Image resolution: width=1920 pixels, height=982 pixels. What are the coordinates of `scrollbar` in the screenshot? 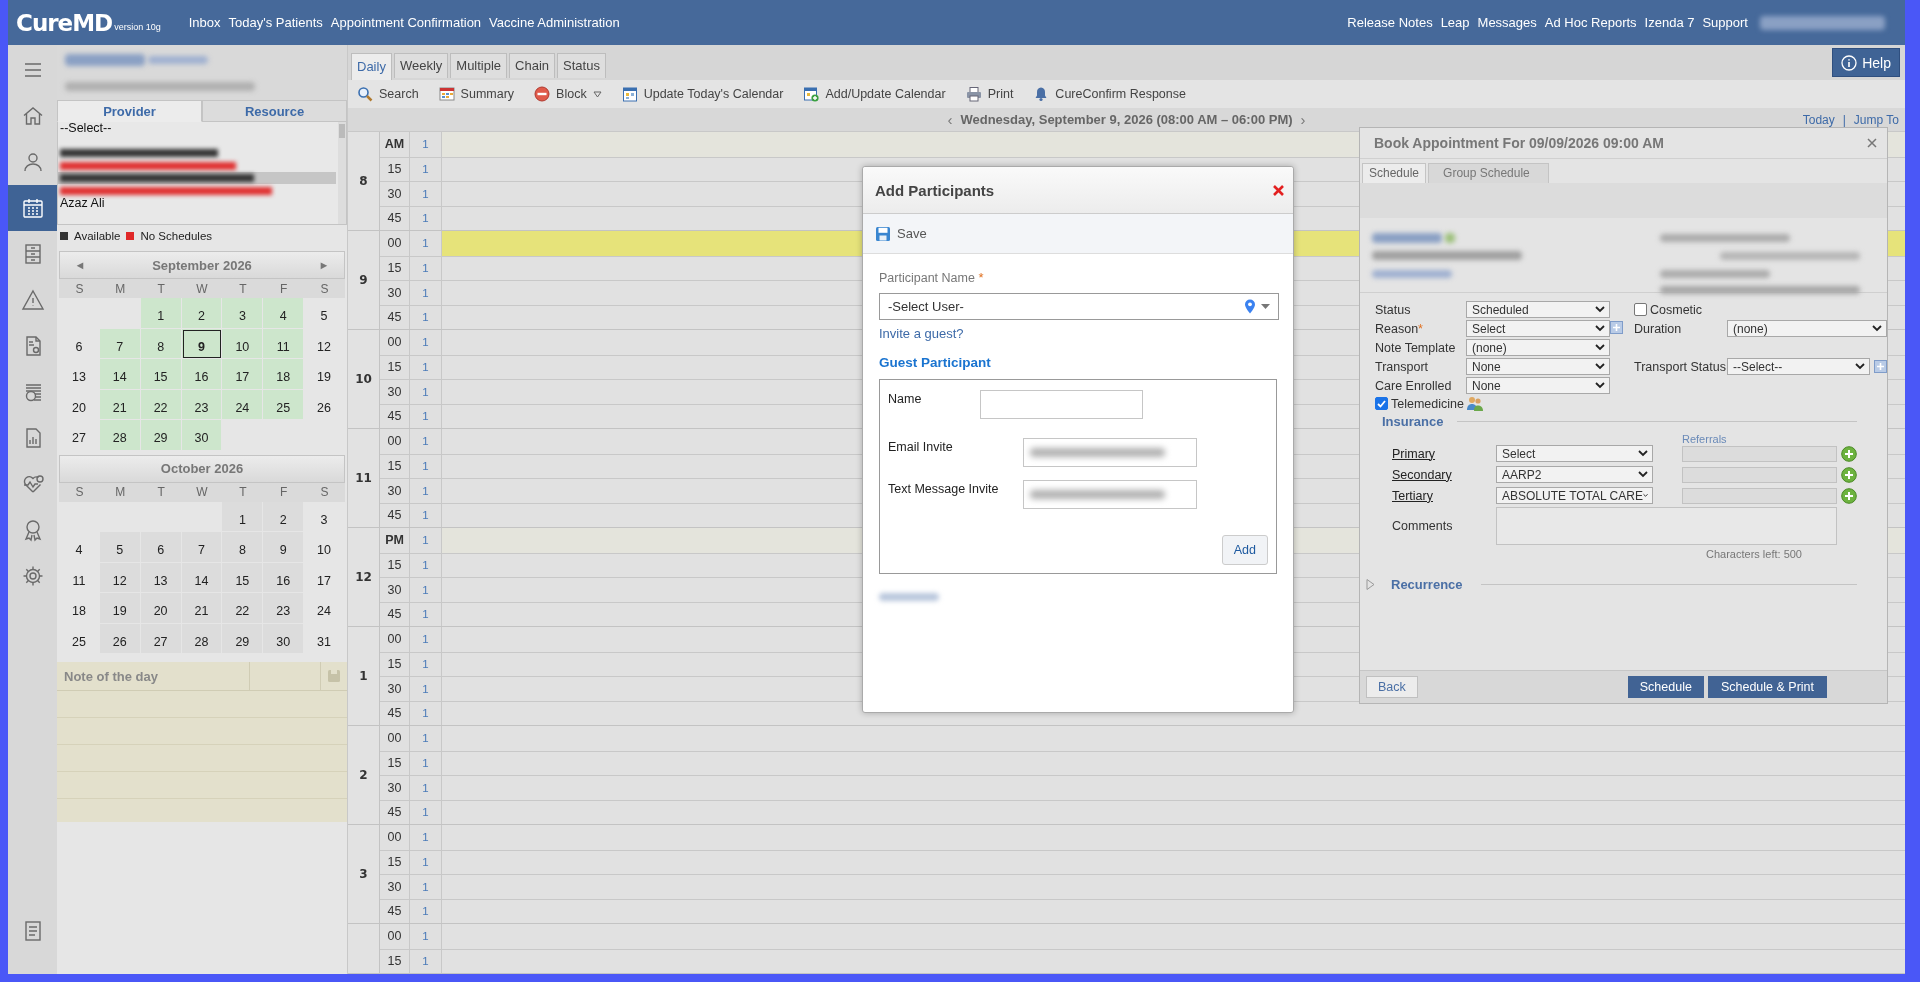 It's located at (342, 173).